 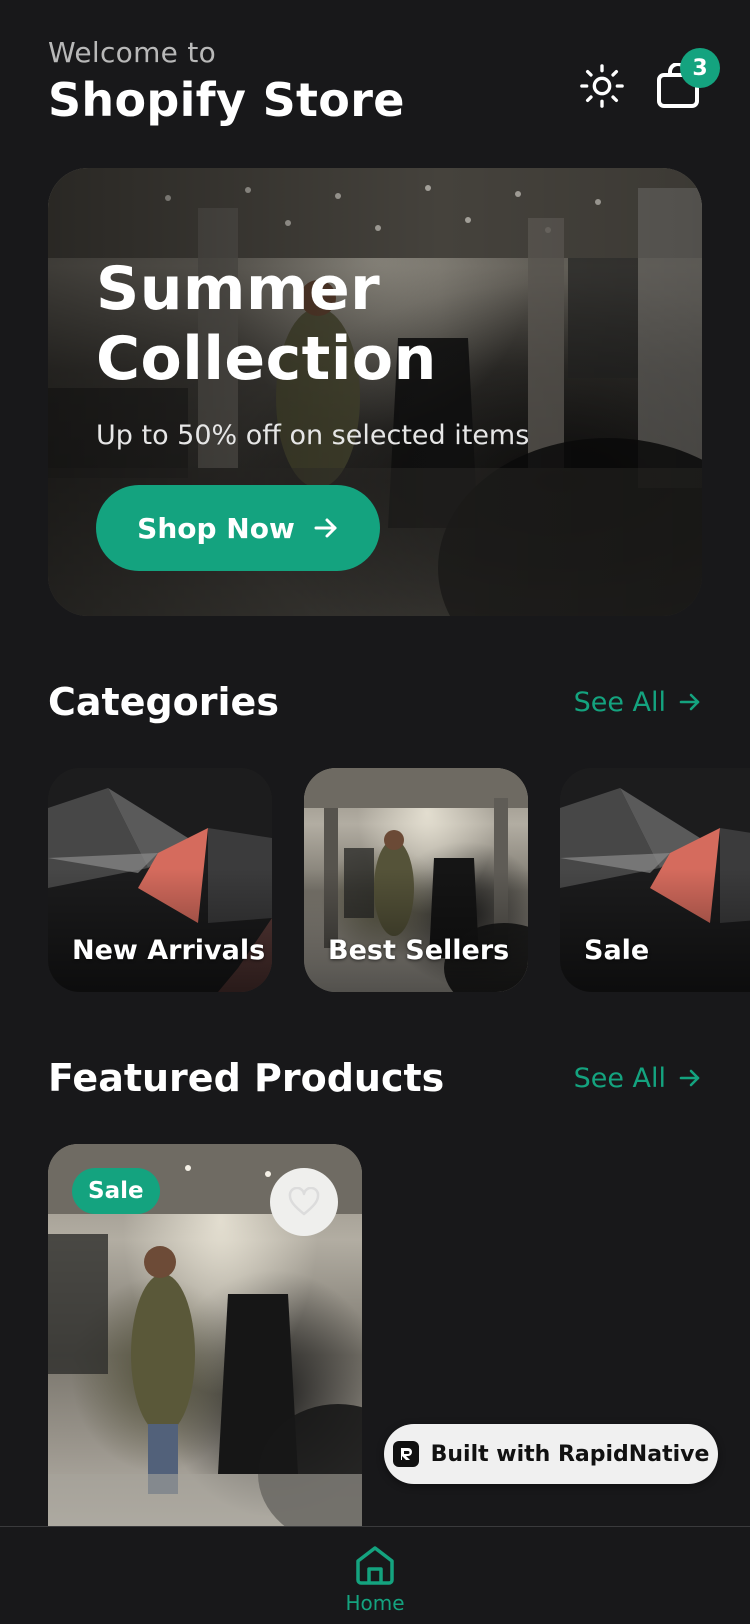 I want to click on category-label: New Arrivals, so click(x=169, y=950).